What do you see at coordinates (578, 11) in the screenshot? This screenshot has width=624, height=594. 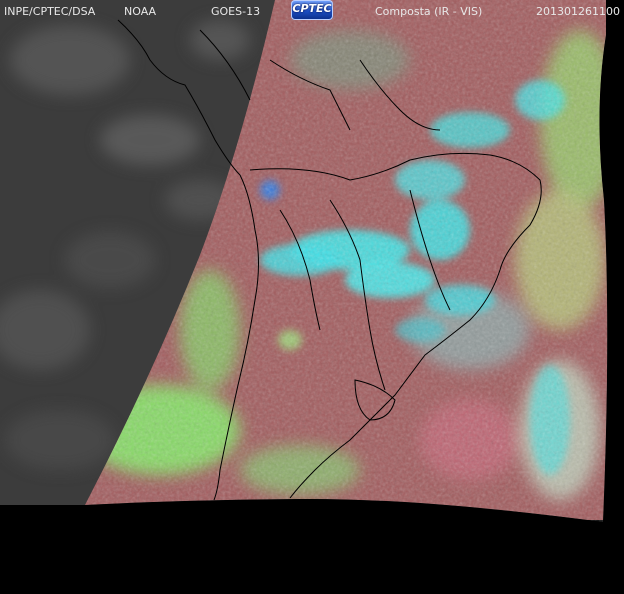 I see `timestamp-label: 201301261100` at bounding box center [578, 11].